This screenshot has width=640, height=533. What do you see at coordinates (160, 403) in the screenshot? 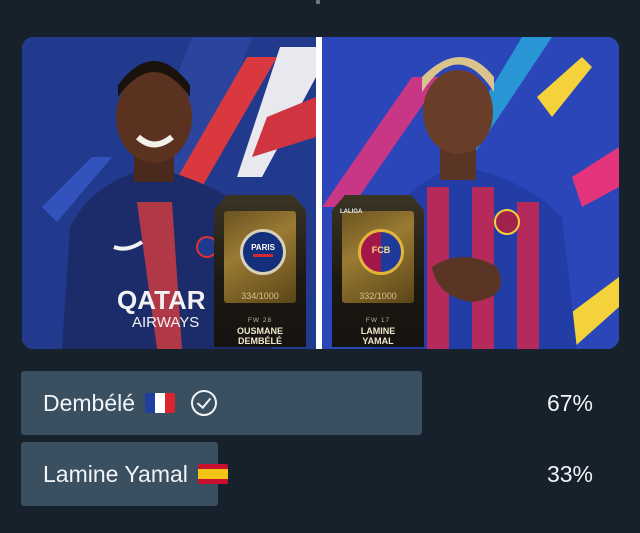
I see `france-flag-icon` at bounding box center [160, 403].